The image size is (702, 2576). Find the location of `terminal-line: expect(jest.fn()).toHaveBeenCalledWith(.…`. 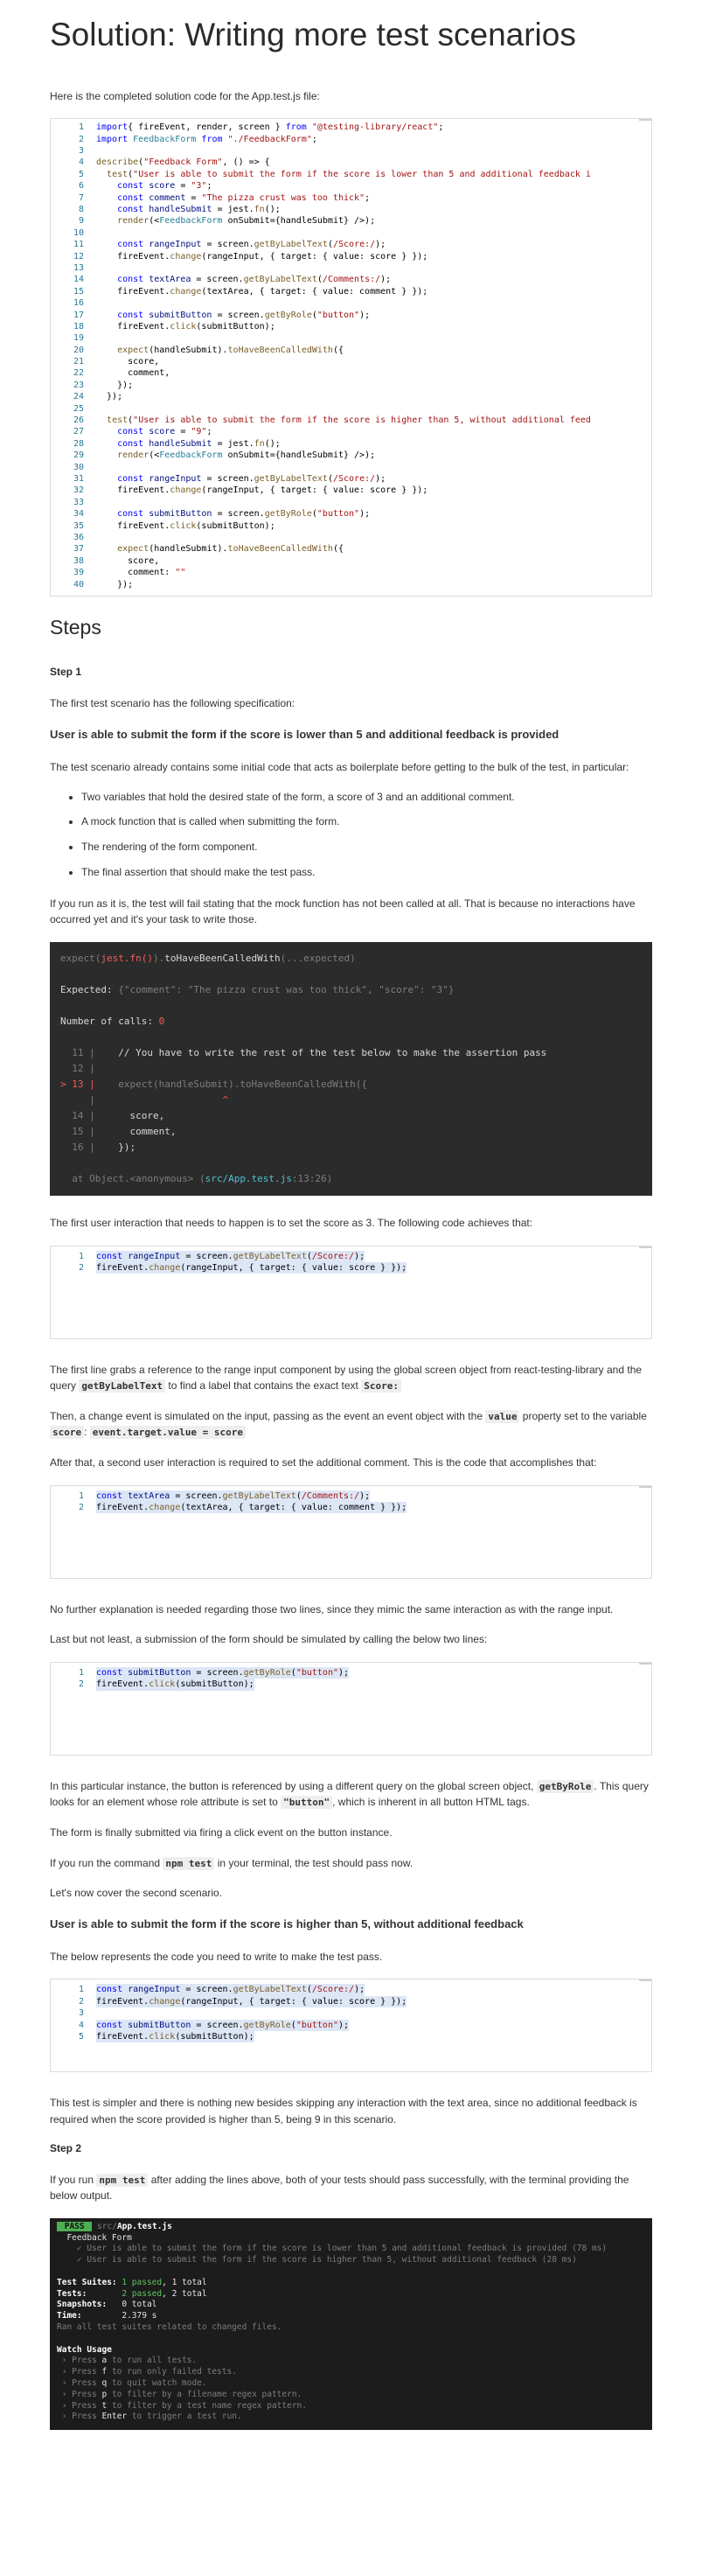

terminal-line: expect(jest.fn()).toHaveBeenCalledWith(.… is located at coordinates (208, 958).